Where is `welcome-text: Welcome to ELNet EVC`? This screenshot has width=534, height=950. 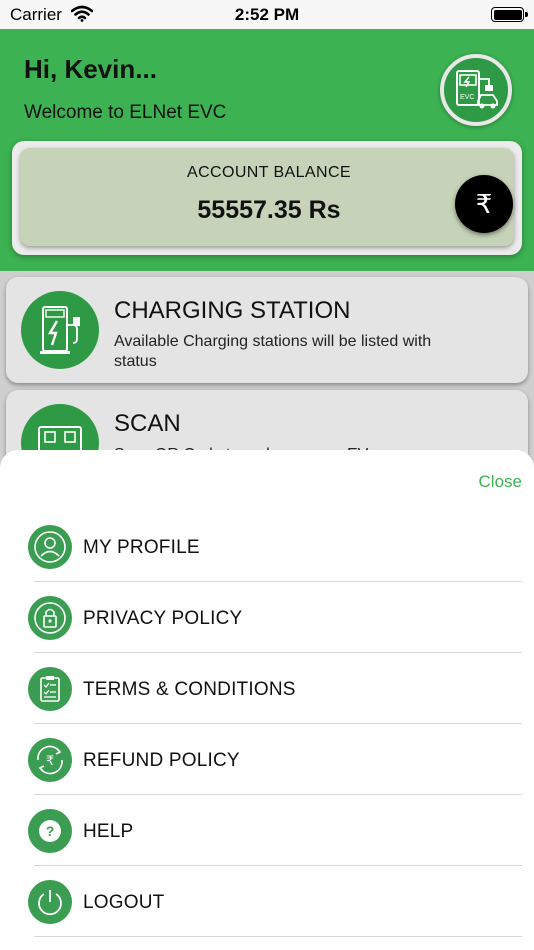
welcome-text: Welcome to ELNet EVC is located at coordinates (125, 112).